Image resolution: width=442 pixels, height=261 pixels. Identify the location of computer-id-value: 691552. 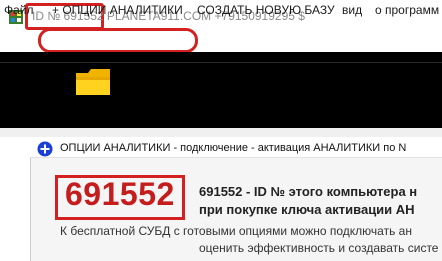
(120, 194).